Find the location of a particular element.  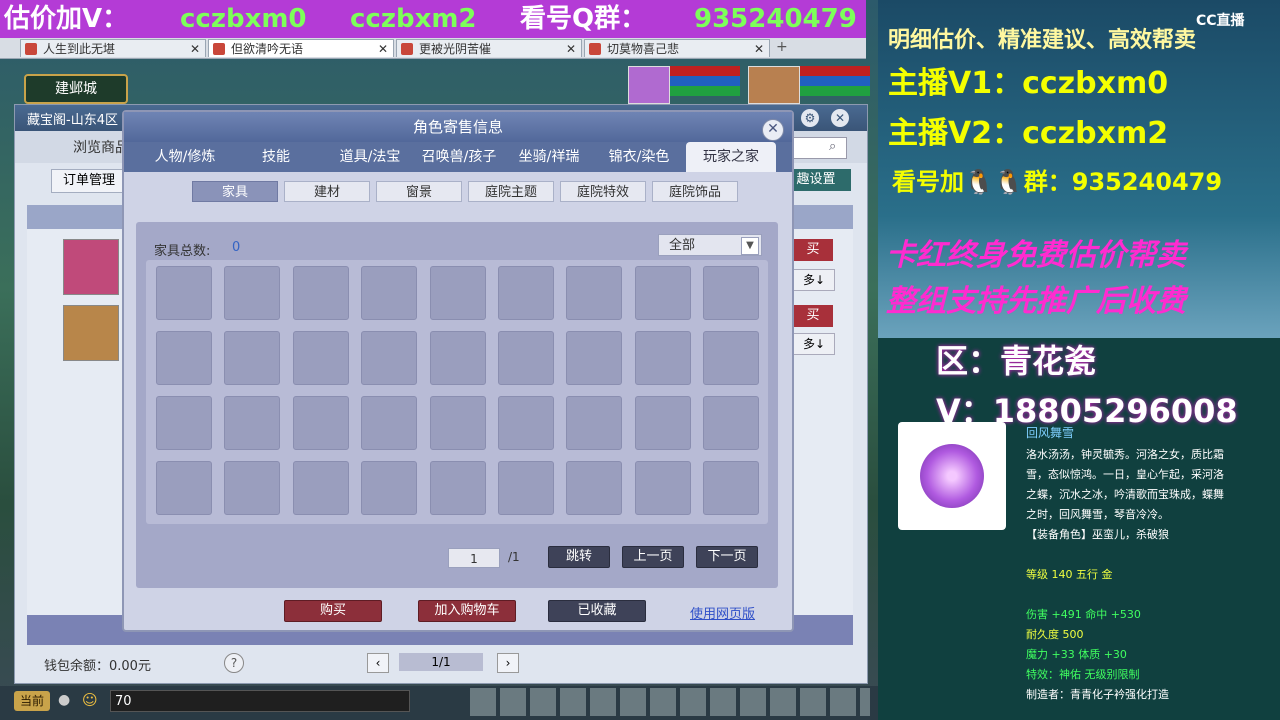

tab-mounts: 坐骑/祥瑞 is located at coordinates (549, 157).